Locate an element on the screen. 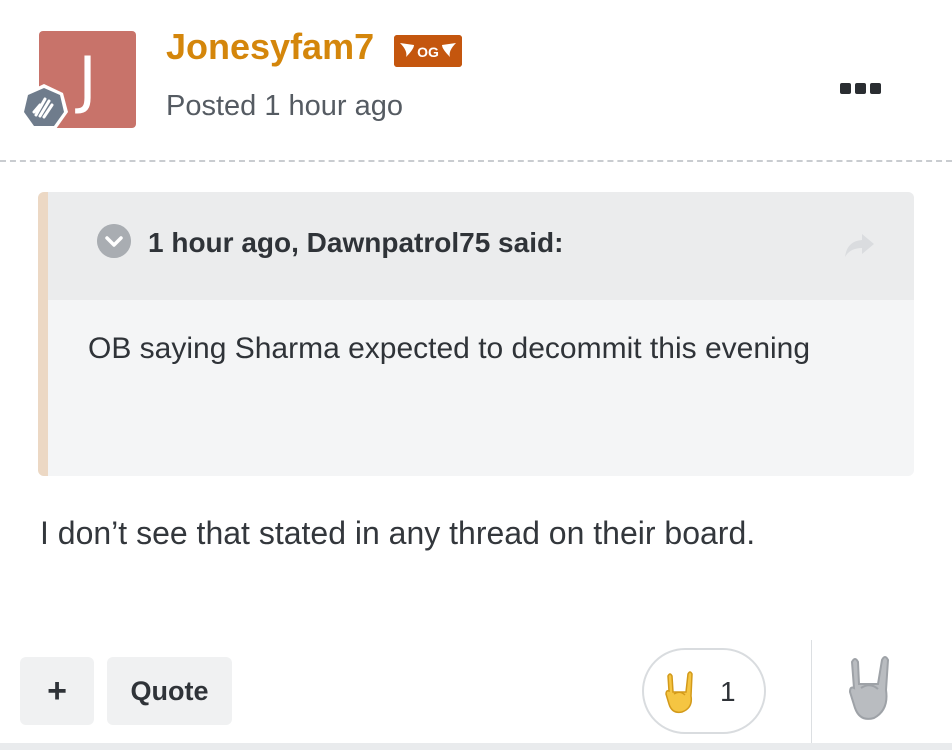  reaction-summary: 1 is located at coordinates (704, 691).